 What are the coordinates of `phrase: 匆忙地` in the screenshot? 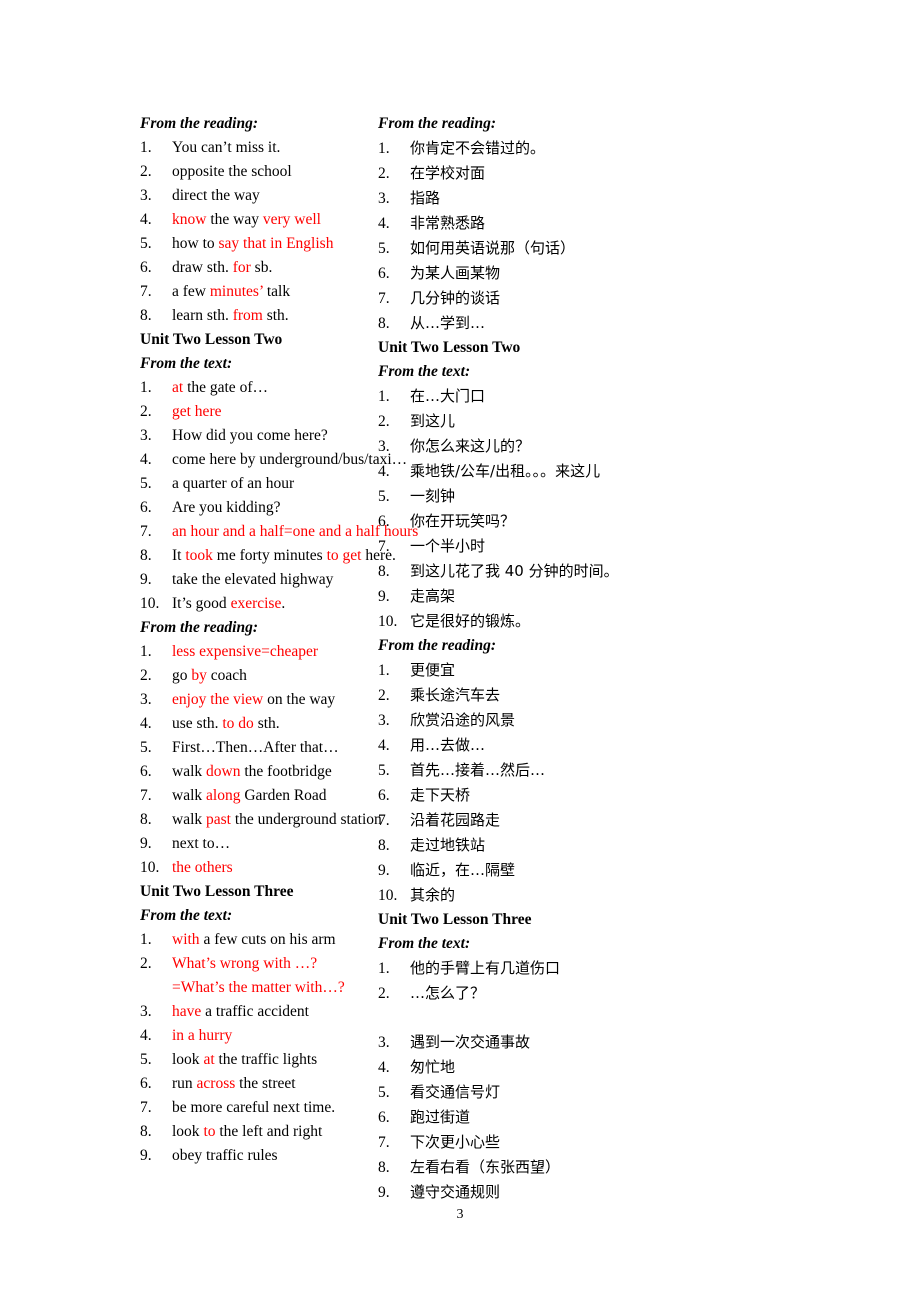 It's located at (433, 1067).